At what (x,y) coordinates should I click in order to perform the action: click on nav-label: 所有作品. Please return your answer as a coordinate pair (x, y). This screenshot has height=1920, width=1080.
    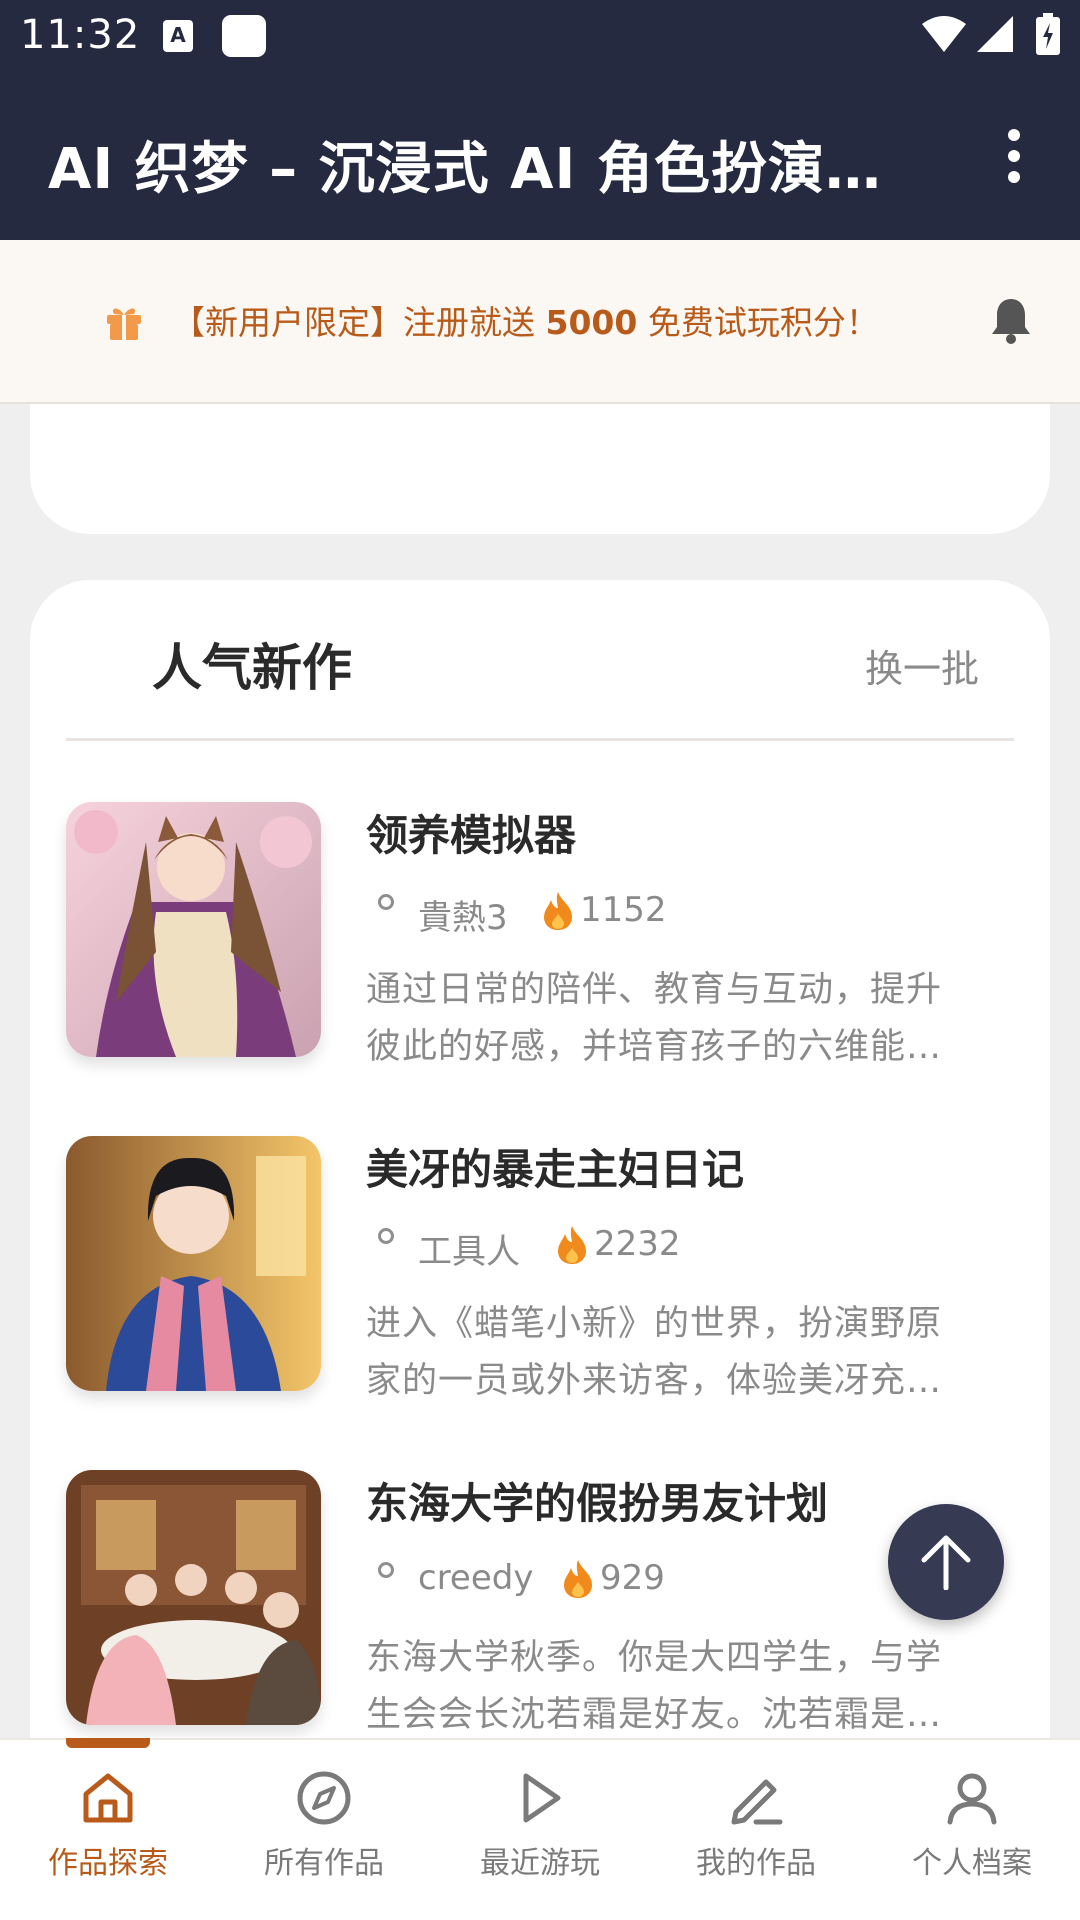
    Looking at the image, I should click on (324, 1863).